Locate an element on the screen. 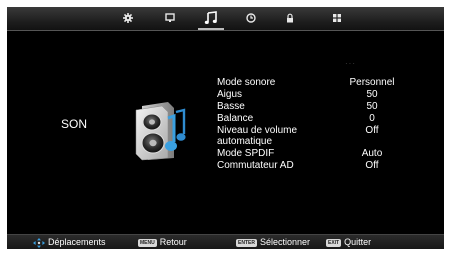  scroll-indicator: ··· is located at coordinates (350, 63).